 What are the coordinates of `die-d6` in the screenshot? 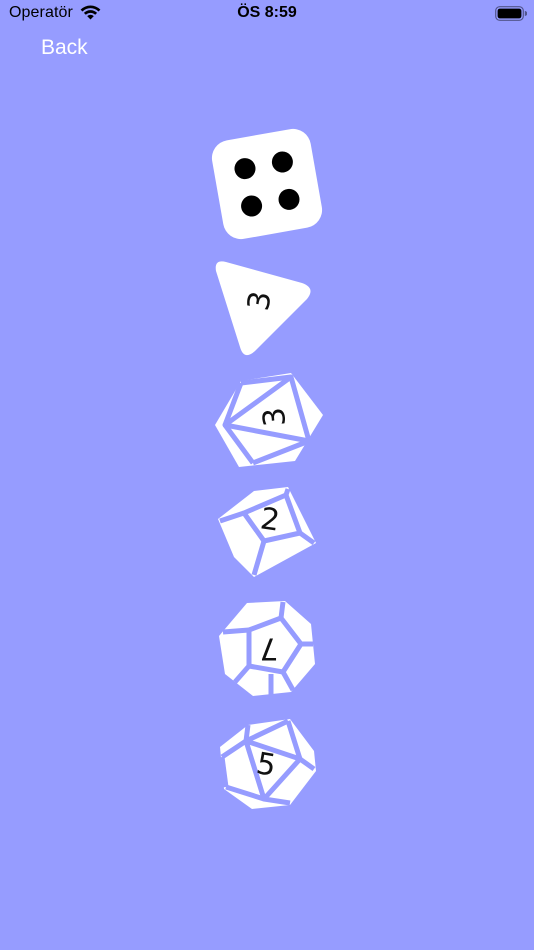 It's located at (267, 184).